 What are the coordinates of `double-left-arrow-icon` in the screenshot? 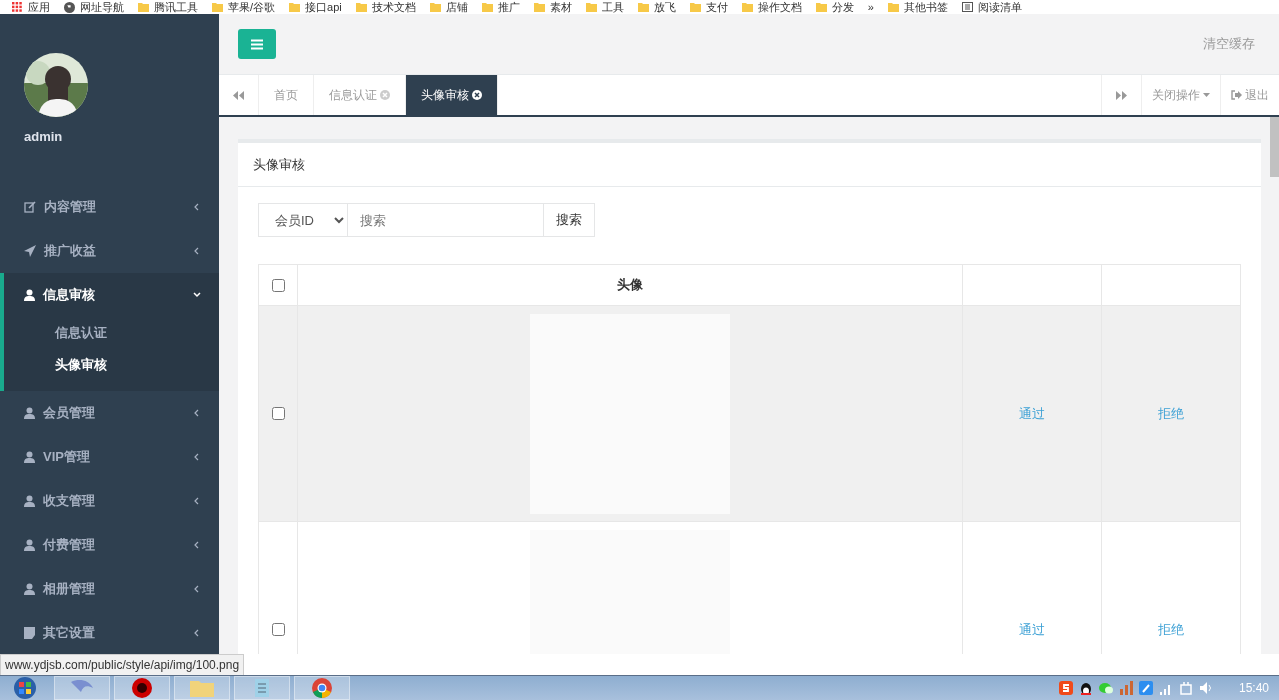 It's located at (238, 95).